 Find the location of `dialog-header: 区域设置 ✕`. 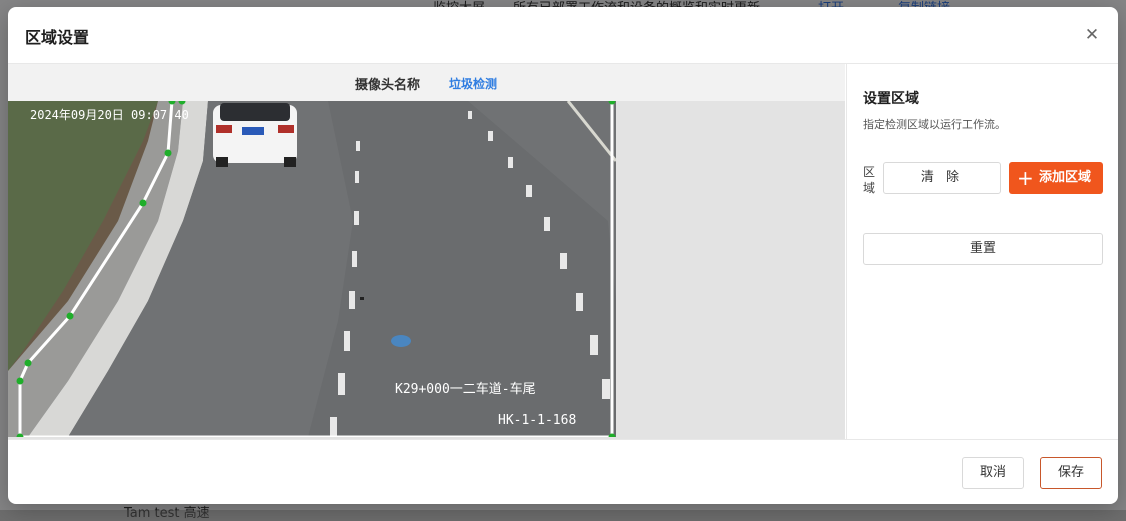

dialog-header: 区域设置 ✕ is located at coordinates (563, 35).